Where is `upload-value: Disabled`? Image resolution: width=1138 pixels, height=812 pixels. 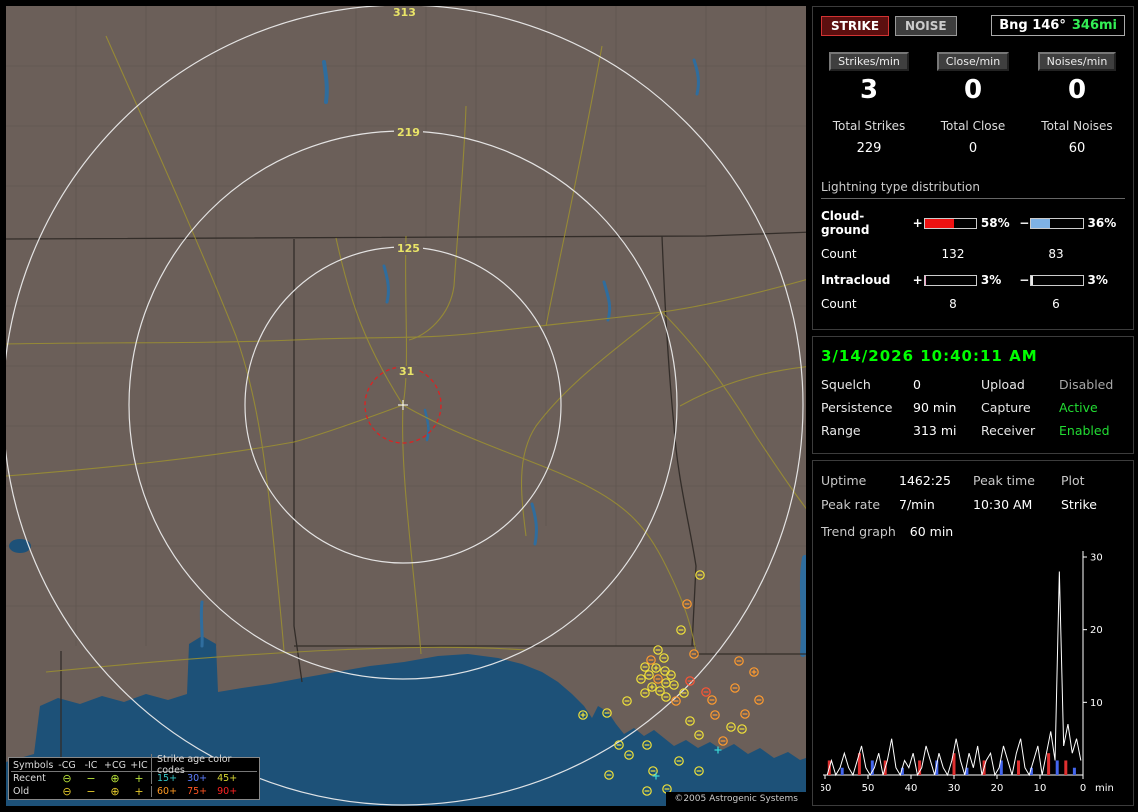
upload-value: Disabled is located at coordinates (1086, 384).